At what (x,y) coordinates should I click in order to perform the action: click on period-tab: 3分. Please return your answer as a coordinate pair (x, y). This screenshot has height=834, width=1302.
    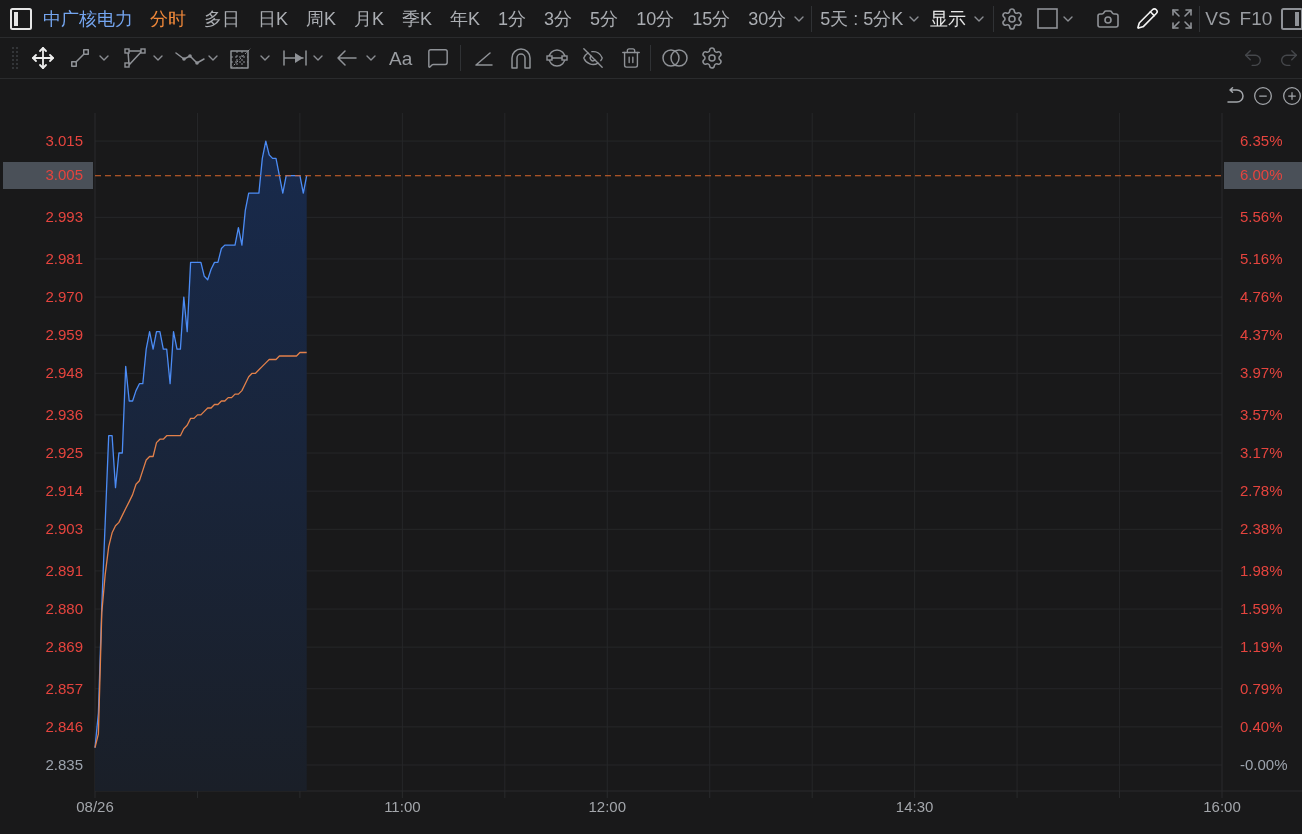
    Looking at the image, I should click on (558, 18).